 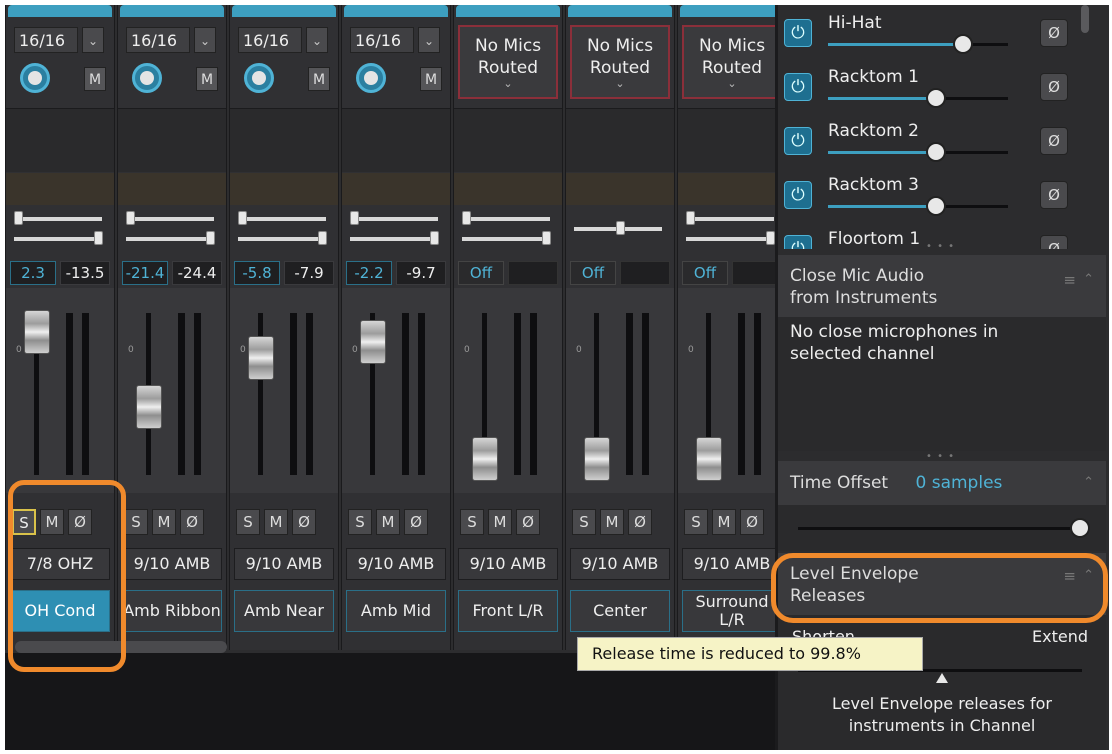 I want to click on collapse-icon-2: ⌃, so click(x=1088, y=483).